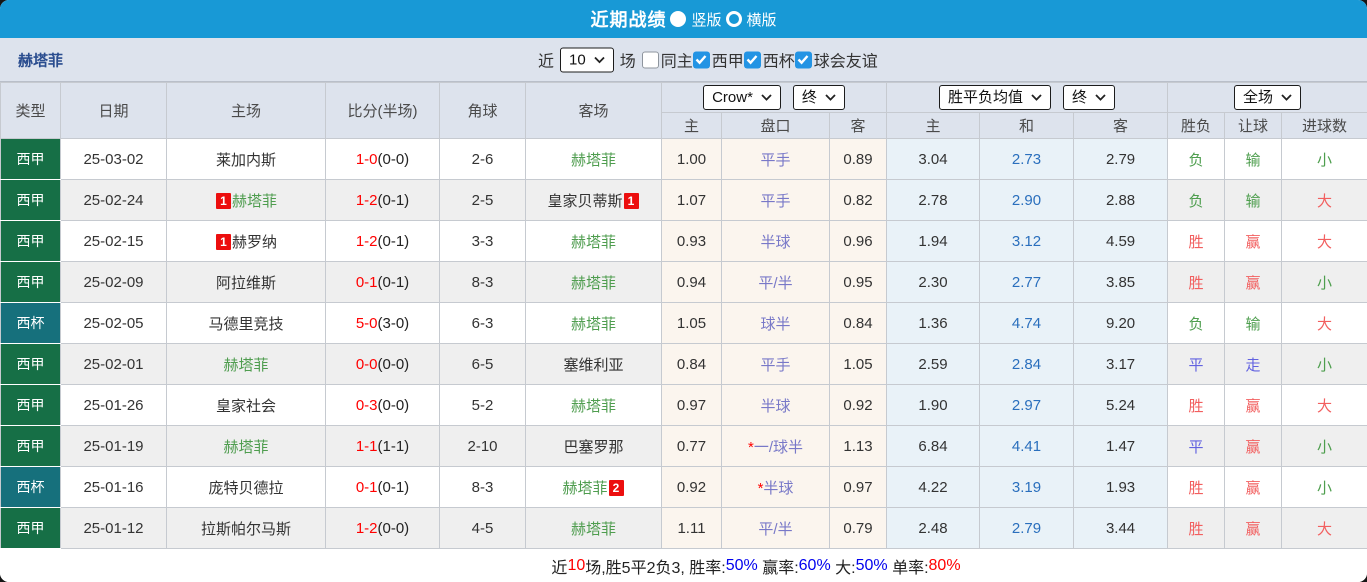 The height and width of the screenshot is (582, 1367). I want to click on summary-segment: 10, so click(576, 565).